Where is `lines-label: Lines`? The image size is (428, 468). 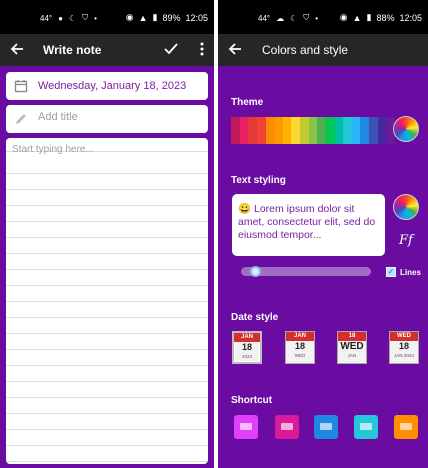
lines-label: Lines is located at coordinates (410, 272).